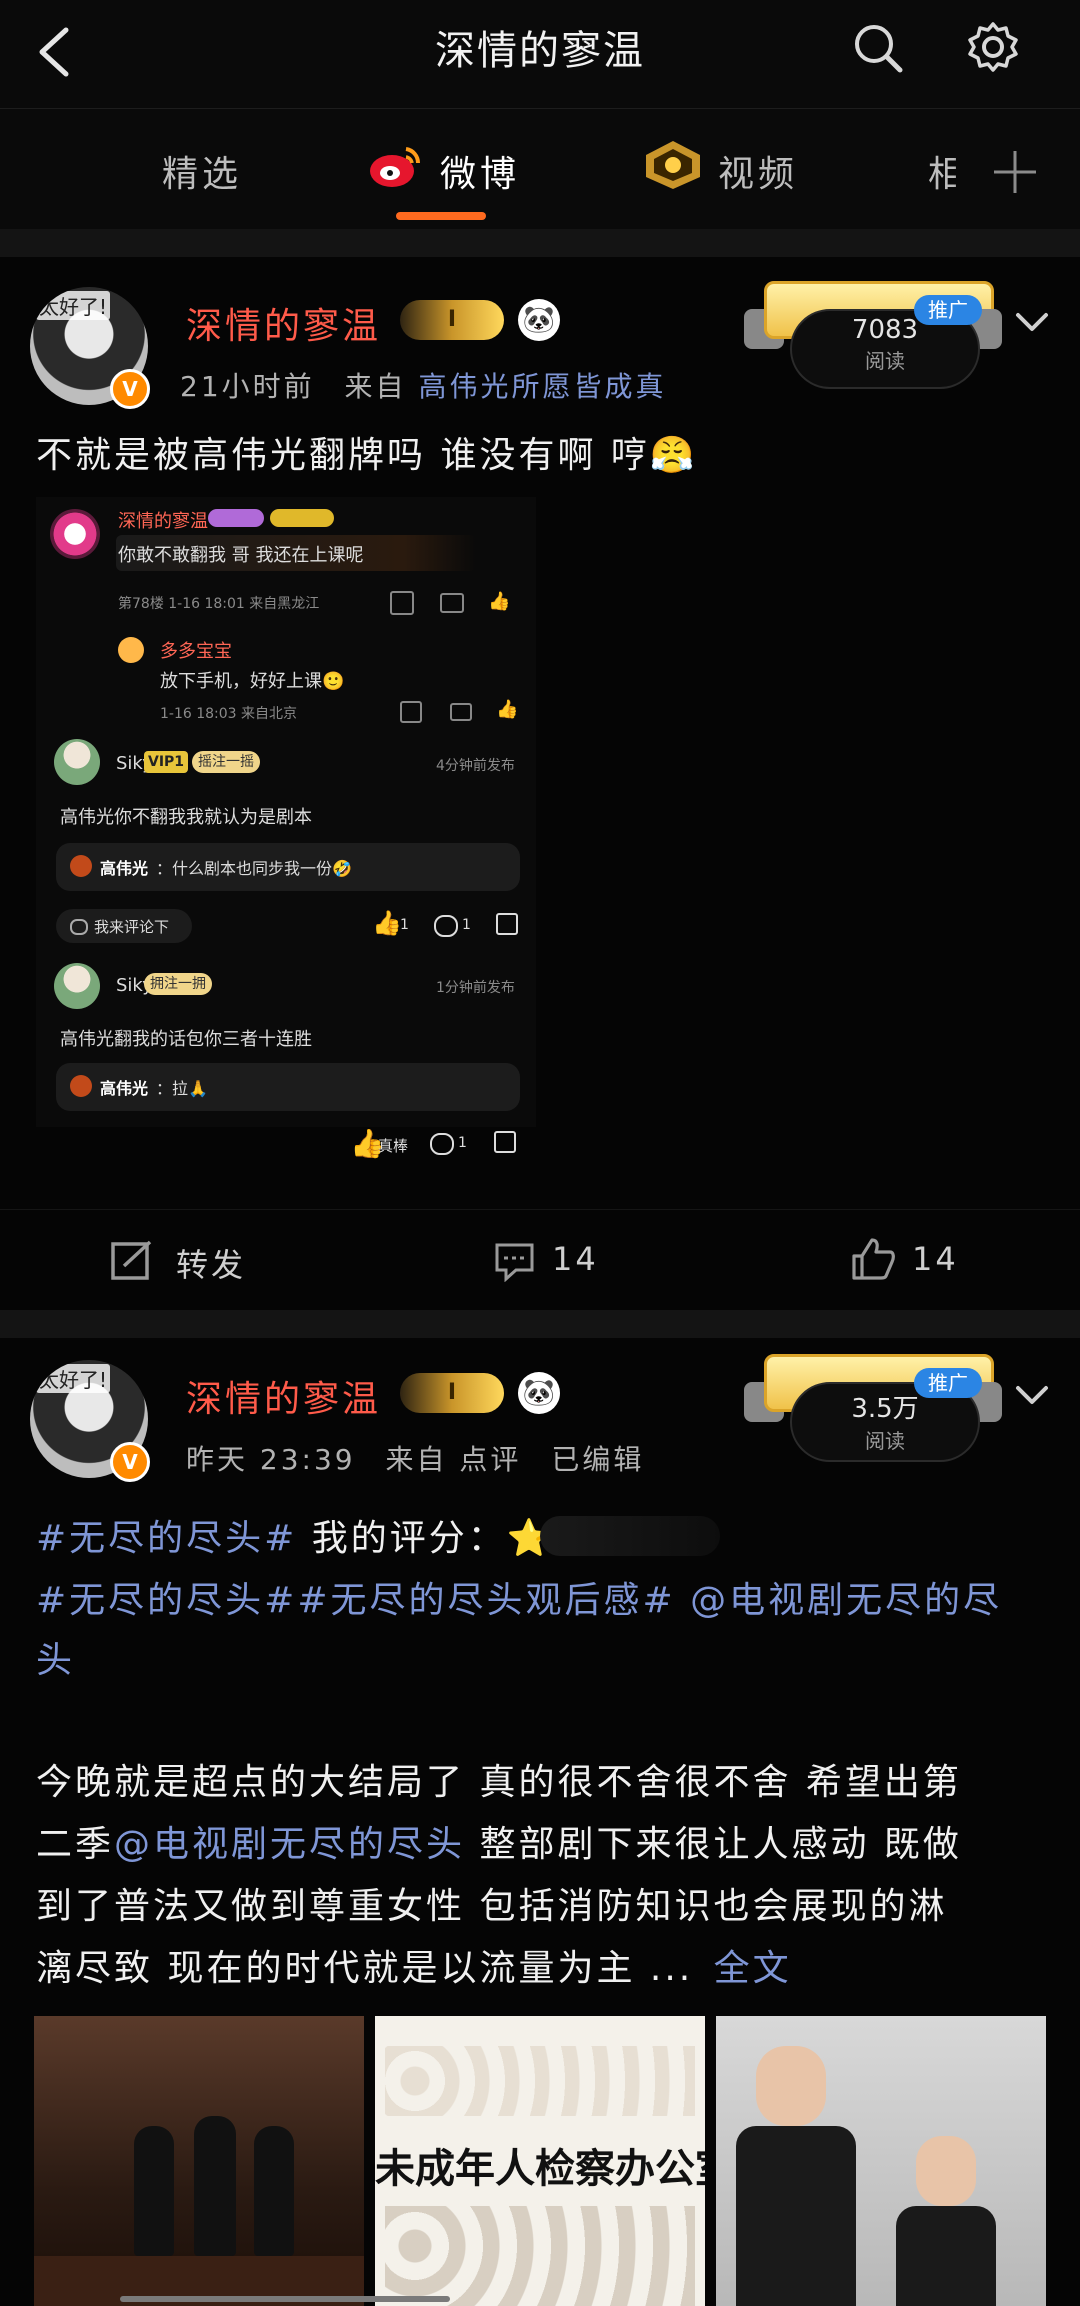 The image size is (1080, 2306). What do you see at coordinates (492, 1906) in the screenshot?
I see `post2-body-line3: 到了普法又做到尊重女性 包括消防知识也会展现的淋` at bounding box center [492, 1906].